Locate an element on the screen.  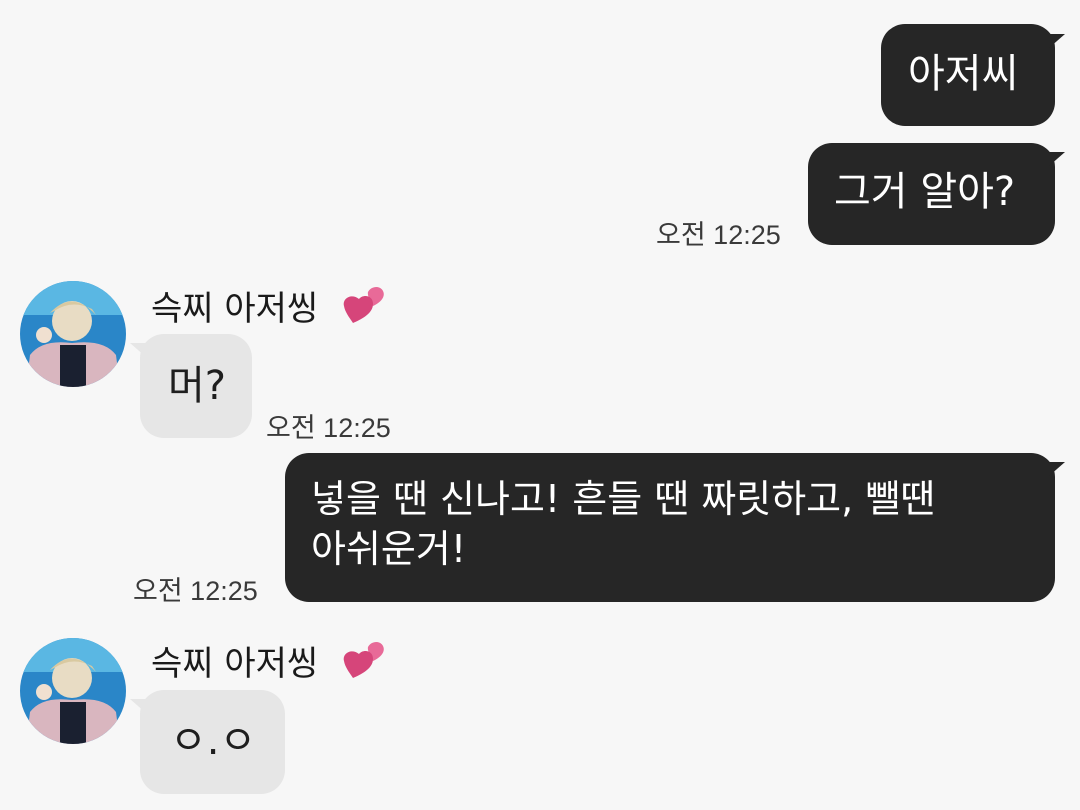
message-text: 머? is located at coordinates (197, 386).